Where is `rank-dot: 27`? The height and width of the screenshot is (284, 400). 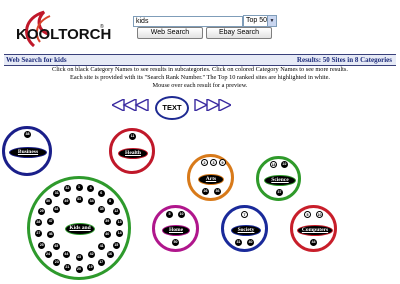 rank-dot: 27 is located at coordinates (38, 234).